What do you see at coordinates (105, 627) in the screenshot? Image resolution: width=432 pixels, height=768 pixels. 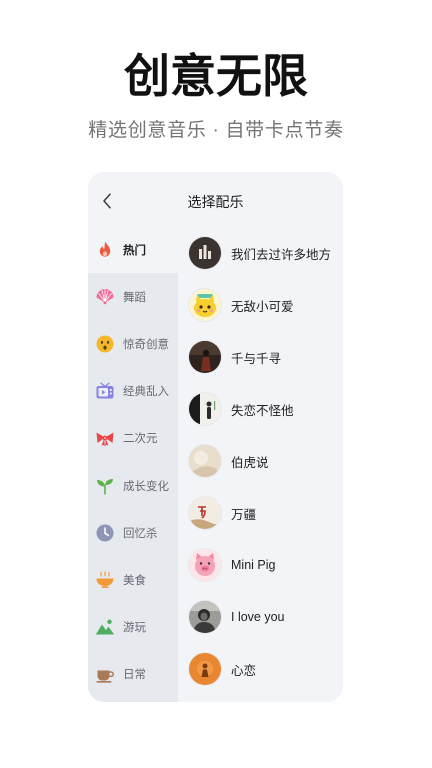 I see `mountain-icon` at bounding box center [105, 627].